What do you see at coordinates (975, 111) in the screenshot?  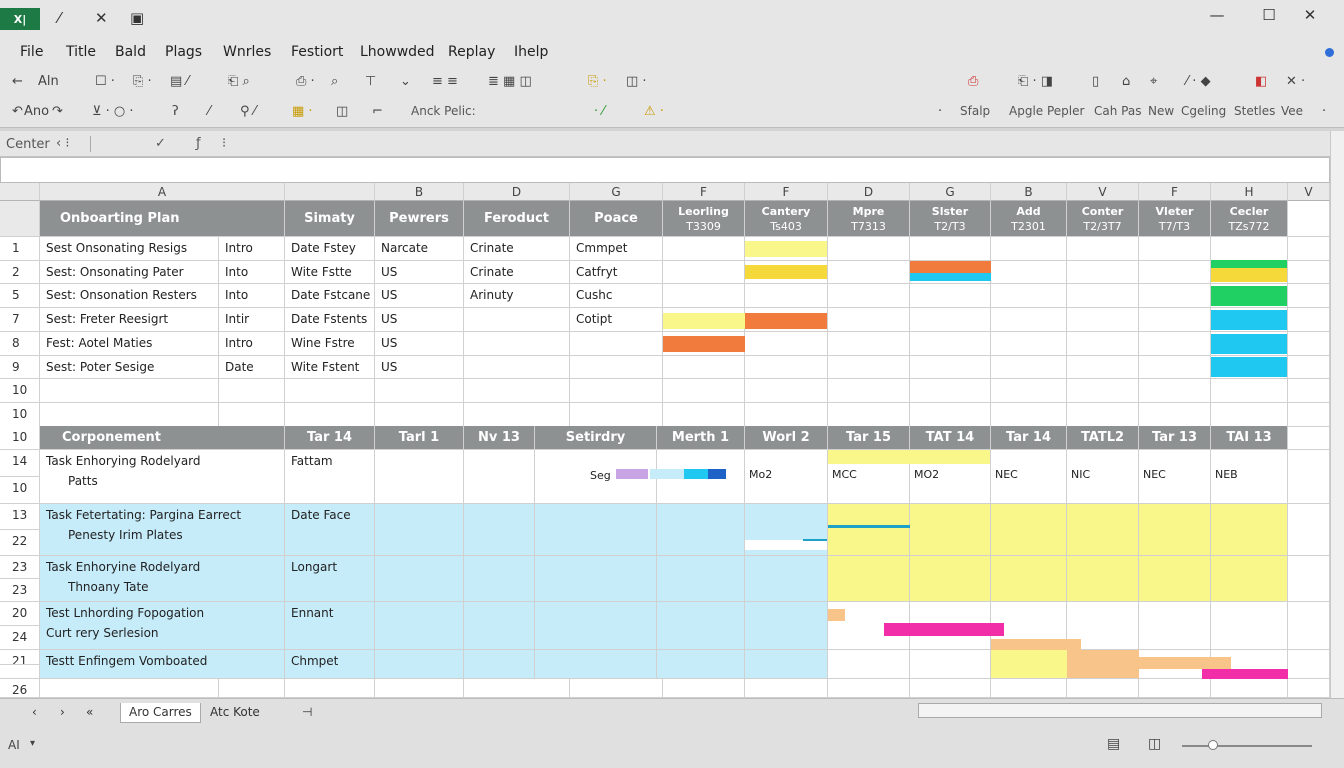 I see `ribbon-label-sfalp: Sfalp` at bounding box center [975, 111].